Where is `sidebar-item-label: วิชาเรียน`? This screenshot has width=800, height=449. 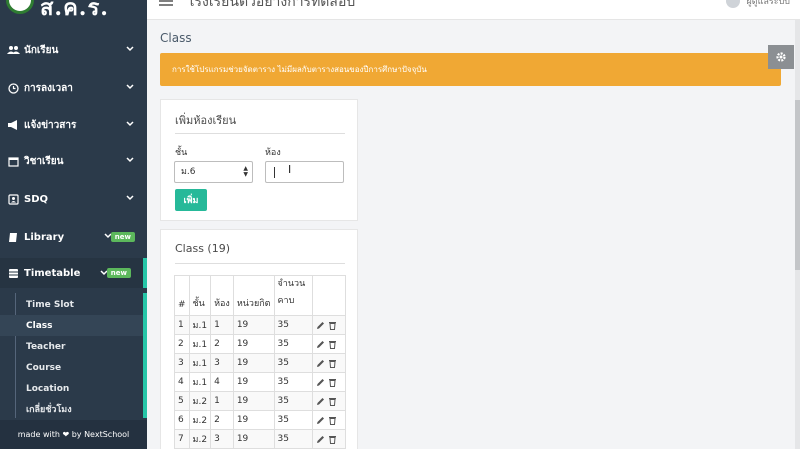 sidebar-item-label: วิชาเรียน is located at coordinates (44, 161).